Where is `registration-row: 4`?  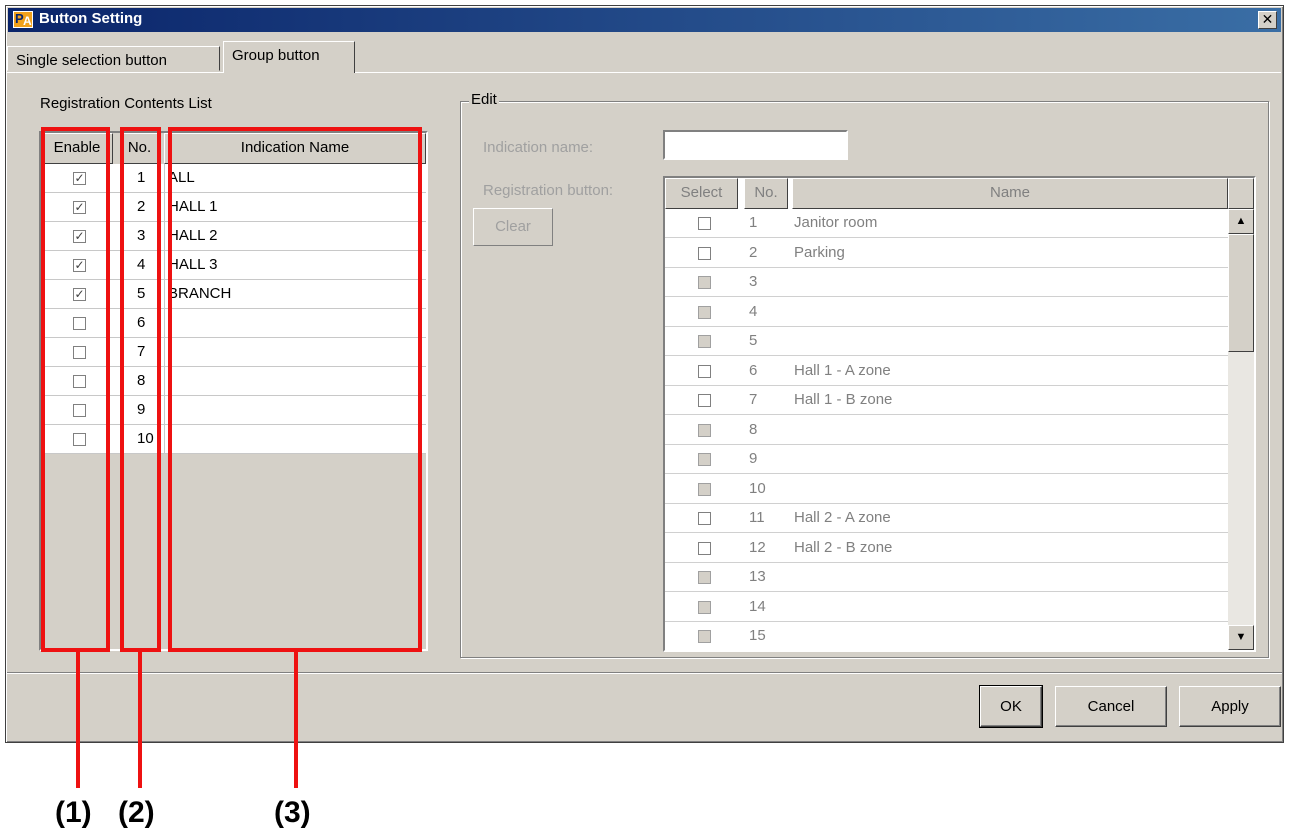 registration-row: 4 is located at coordinates (946, 312).